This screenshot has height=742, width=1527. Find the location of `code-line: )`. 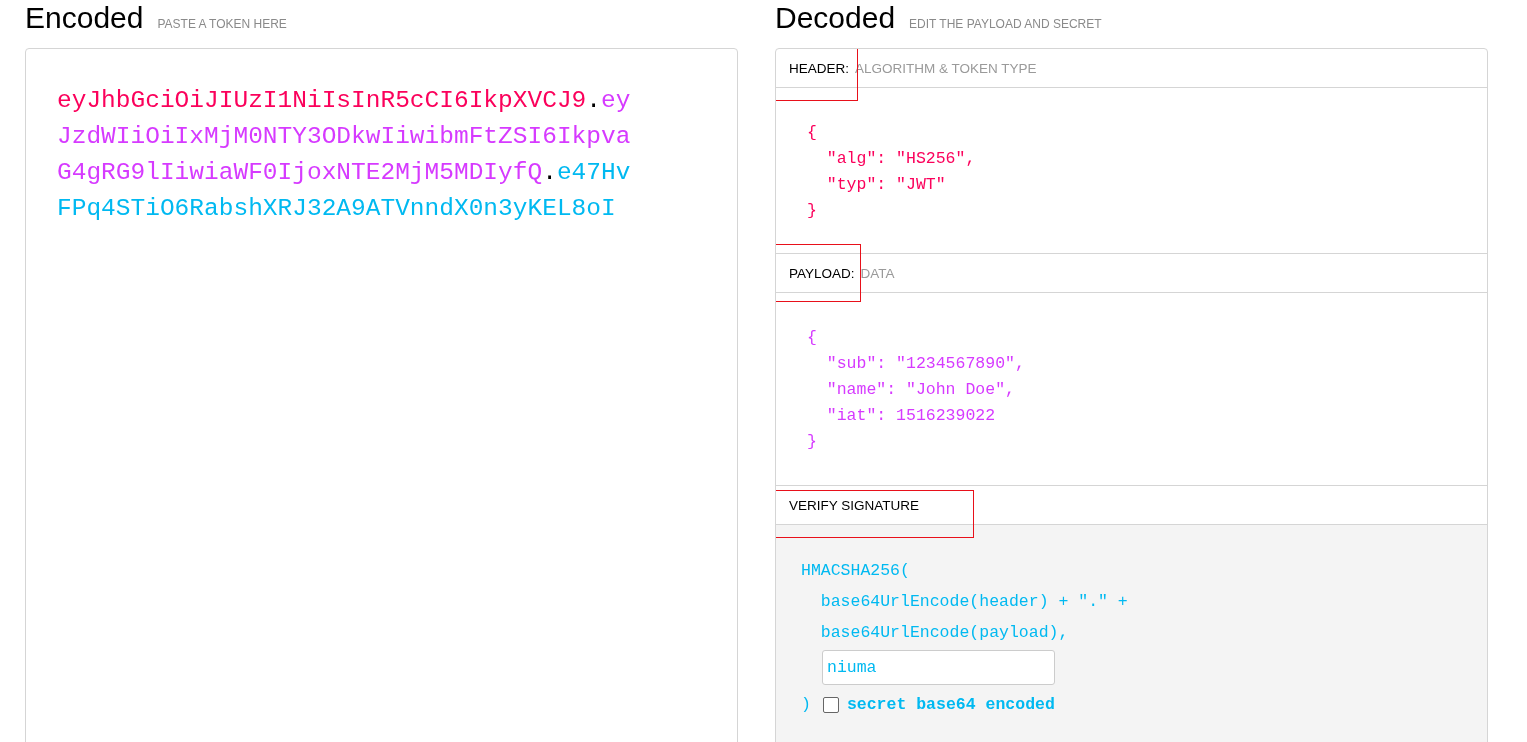

code-line: ) is located at coordinates (806, 705).